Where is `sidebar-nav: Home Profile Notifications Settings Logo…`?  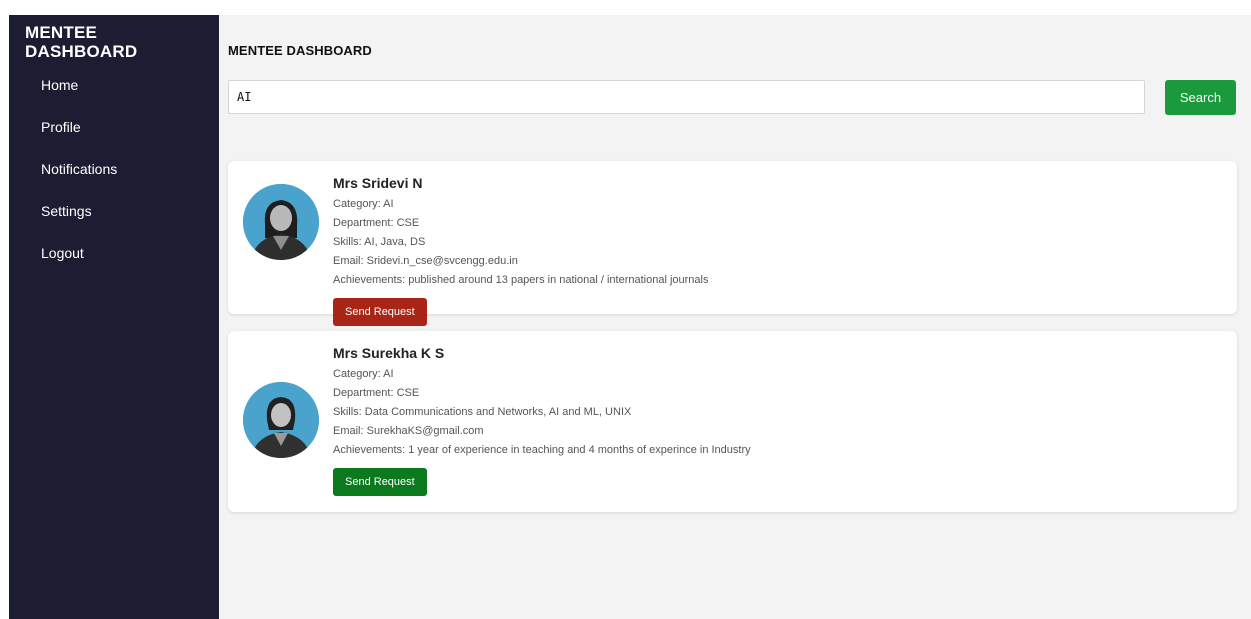
sidebar-nav: Home Profile Notifications Settings Logo… is located at coordinates (126, 182).